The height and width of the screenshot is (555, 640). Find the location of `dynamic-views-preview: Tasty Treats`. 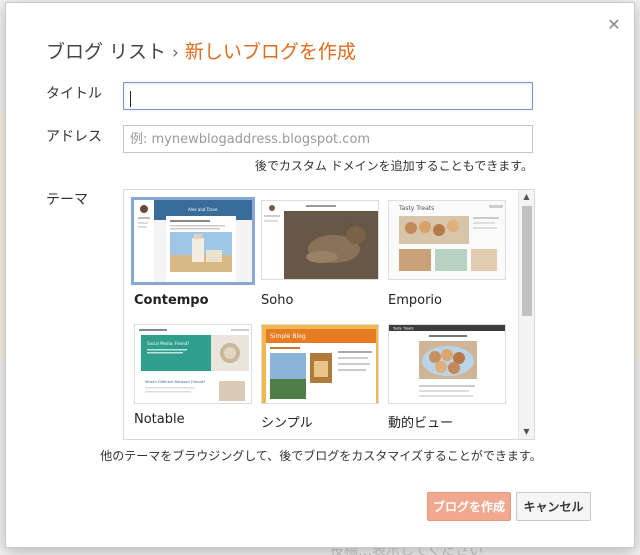

dynamic-views-preview: Tasty Treats is located at coordinates (447, 364).